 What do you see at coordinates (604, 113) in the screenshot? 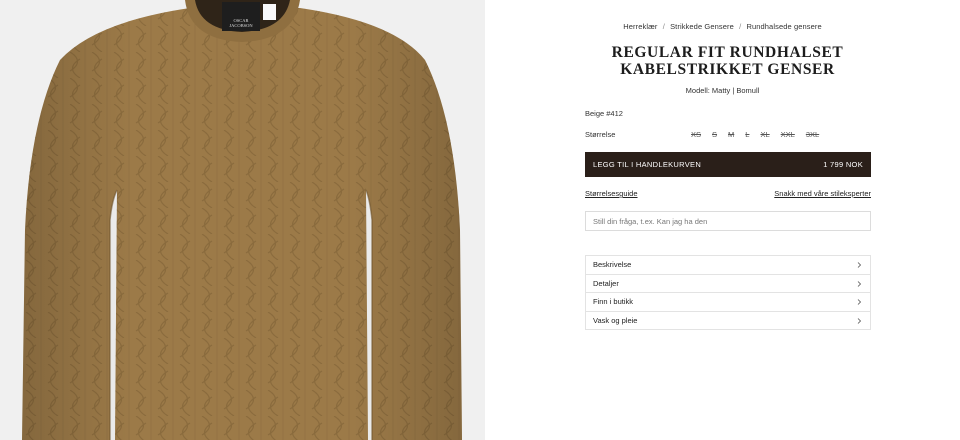
I see `product-color: Beige #412` at bounding box center [604, 113].